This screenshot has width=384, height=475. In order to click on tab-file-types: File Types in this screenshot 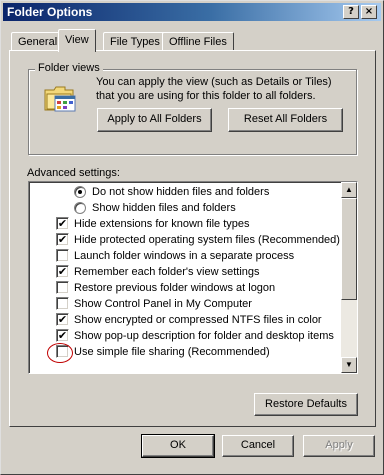, I will do `click(135, 42)`.